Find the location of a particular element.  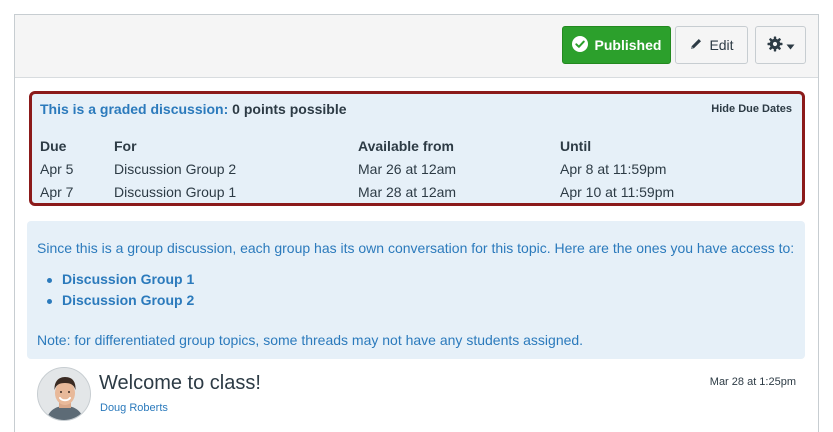

caret-down-icon is located at coordinates (790, 45).